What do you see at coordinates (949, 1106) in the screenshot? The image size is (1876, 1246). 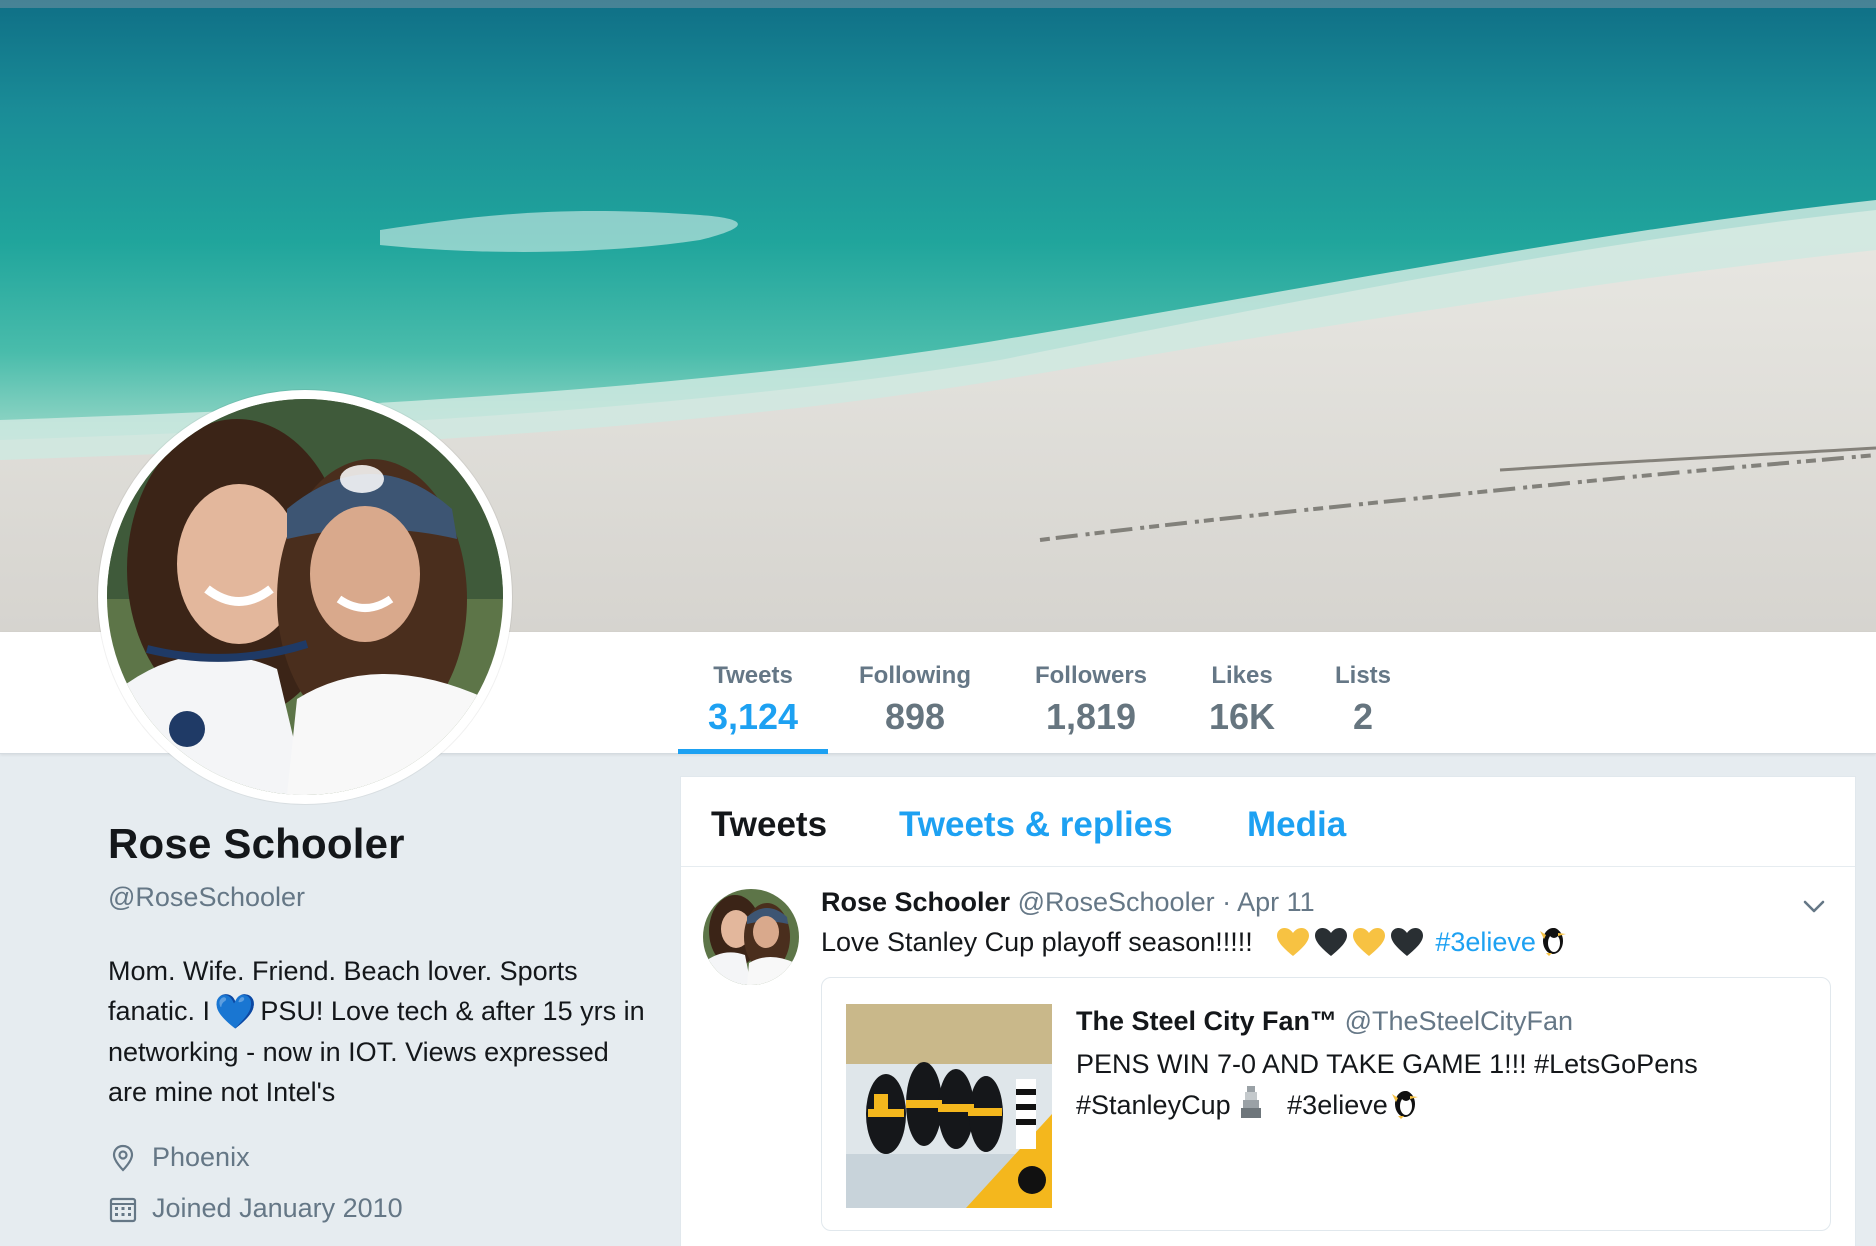 I see `quoted-tweet-image` at bounding box center [949, 1106].